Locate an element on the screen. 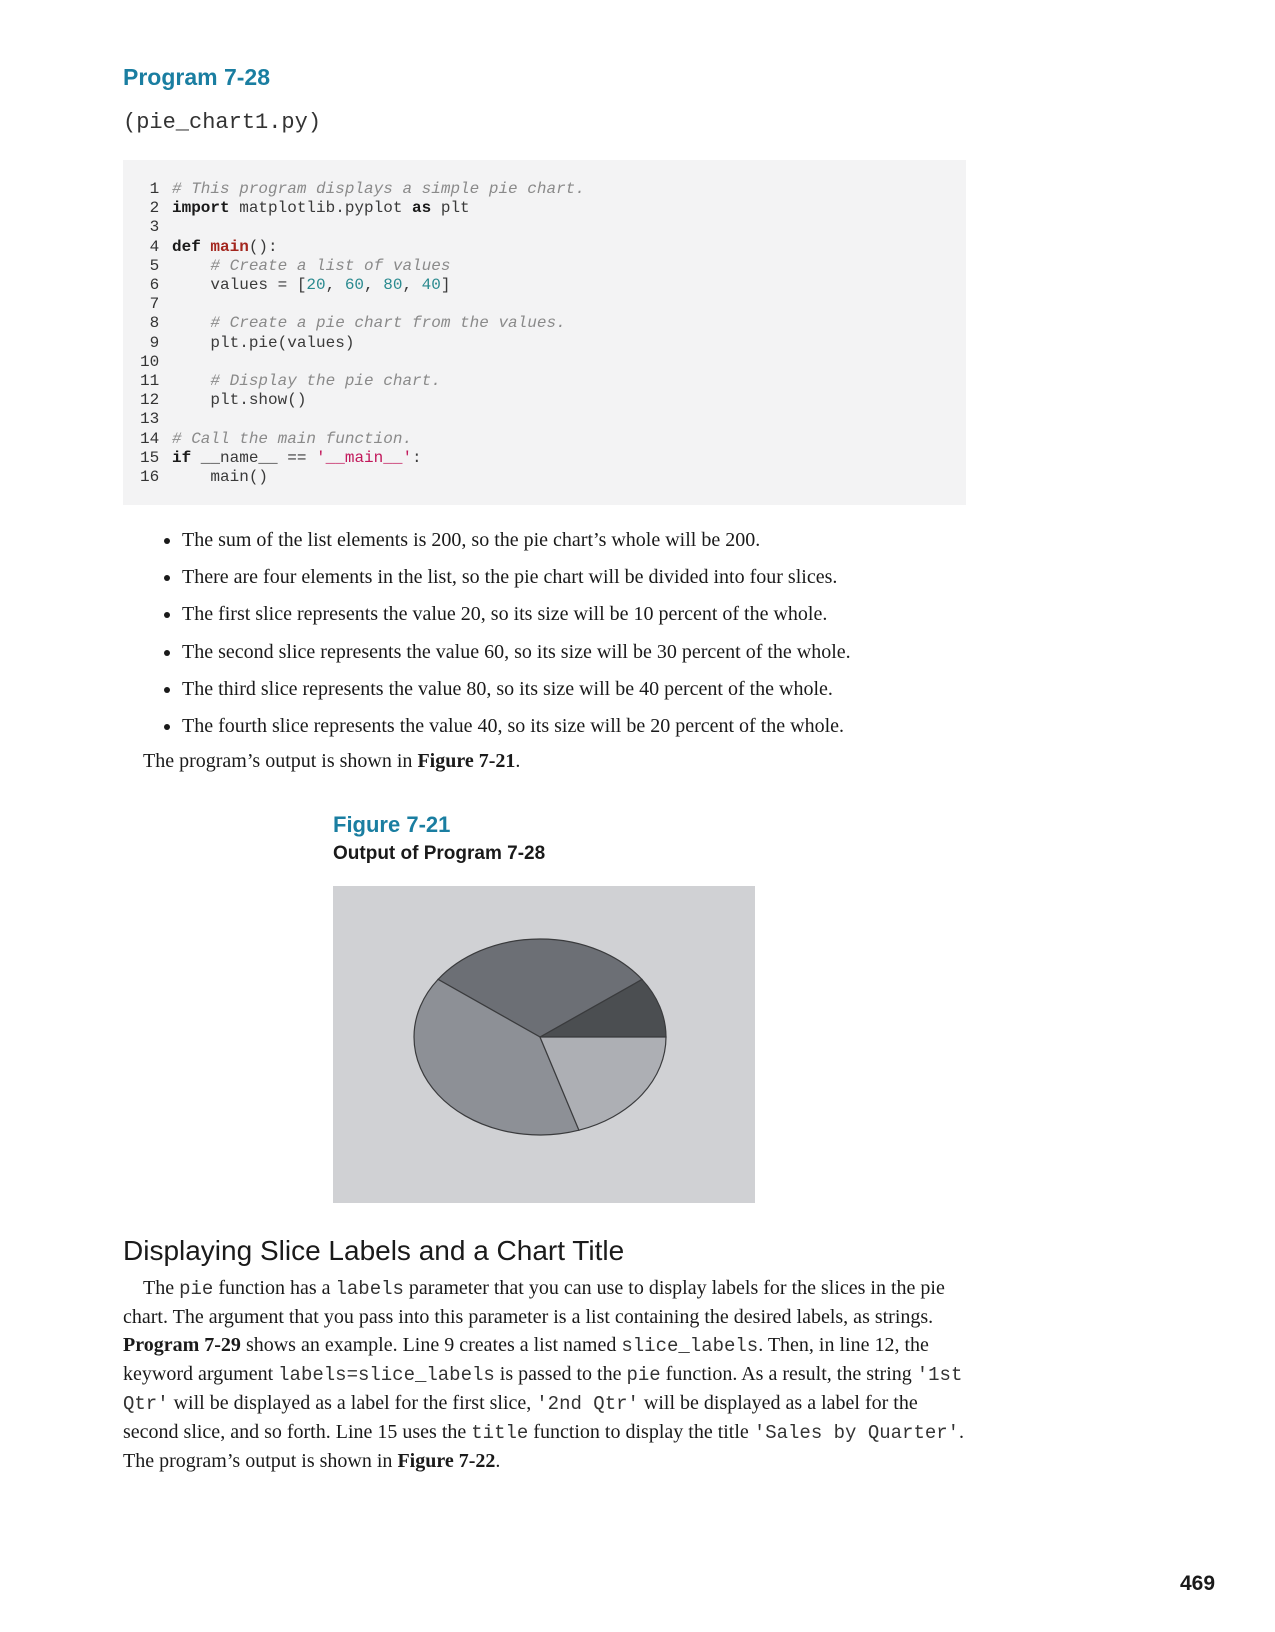 This screenshot has width=1275, height=1632. code-line-4: 4 def main(): is located at coordinates (209, 246).